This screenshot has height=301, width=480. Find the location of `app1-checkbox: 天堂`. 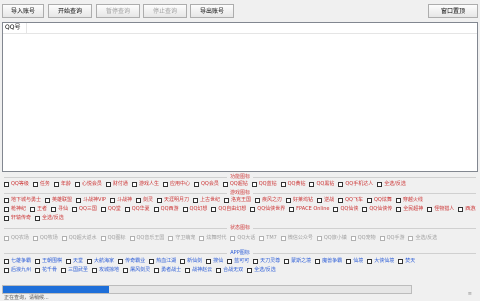

app1-checkbox: 天堂 is located at coordinates (74, 261).